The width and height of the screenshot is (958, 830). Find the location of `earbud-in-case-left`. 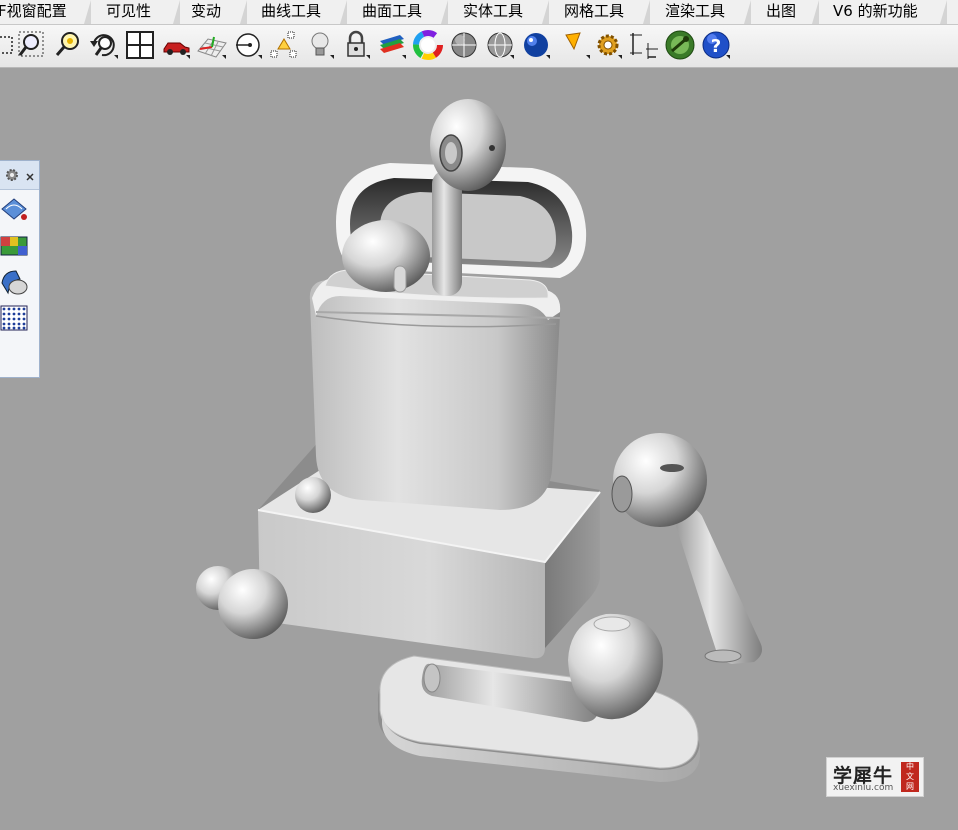

earbud-in-case-left is located at coordinates (386, 256).